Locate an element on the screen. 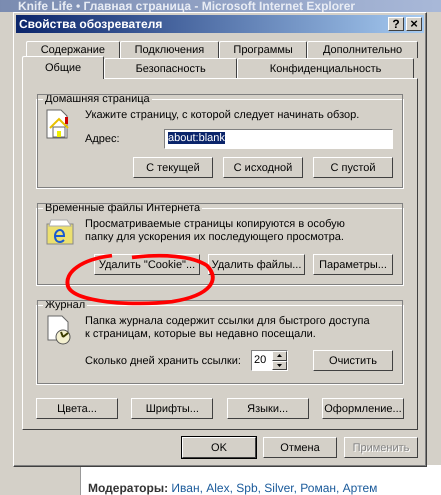  tab: Подключения is located at coordinates (170, 49).